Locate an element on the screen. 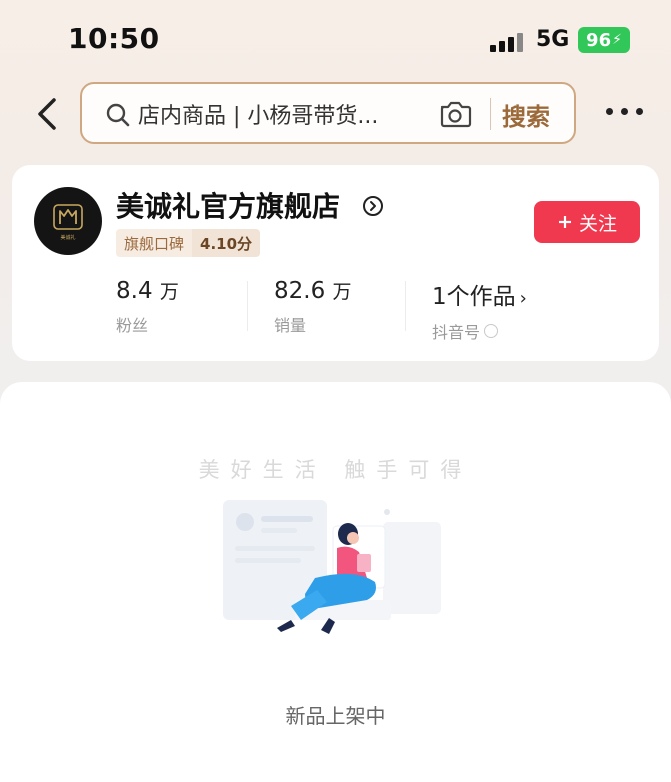 The height and width of the screenshot is (782, 671). signal-icon is located at coordinates (506, 41).